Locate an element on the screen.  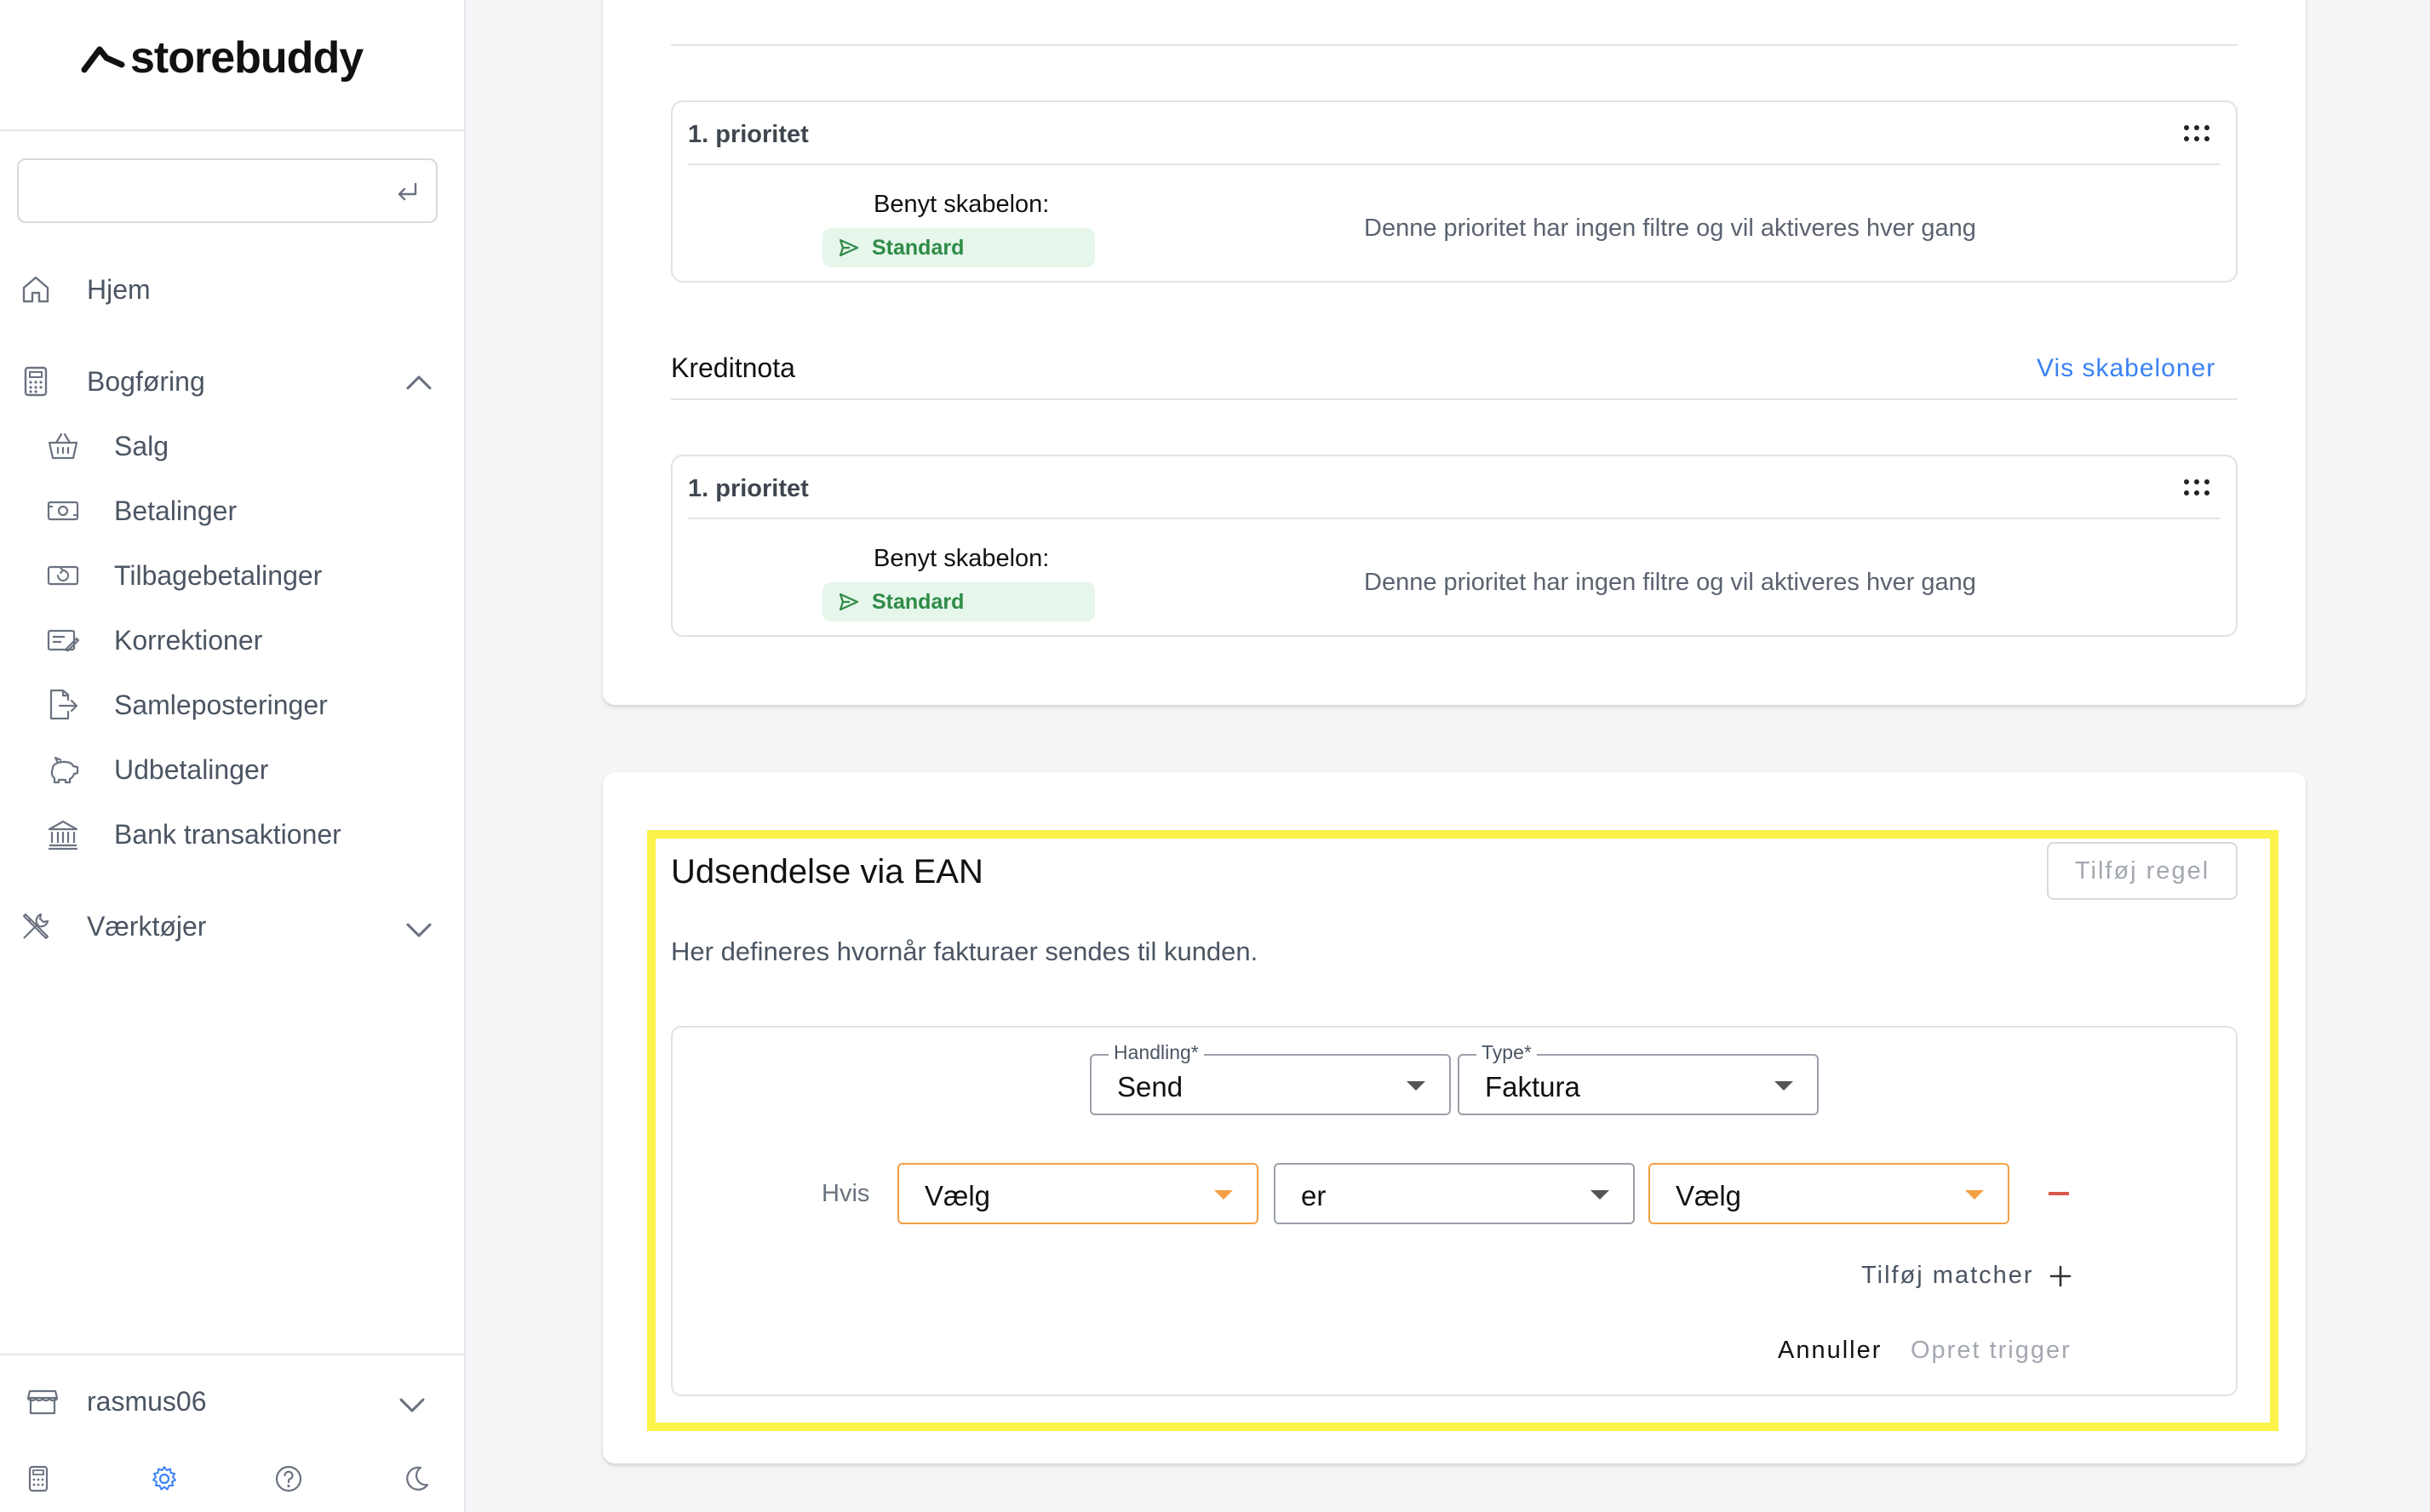
condition-field-select: Vælg is located at coordinates (1077, 1193).